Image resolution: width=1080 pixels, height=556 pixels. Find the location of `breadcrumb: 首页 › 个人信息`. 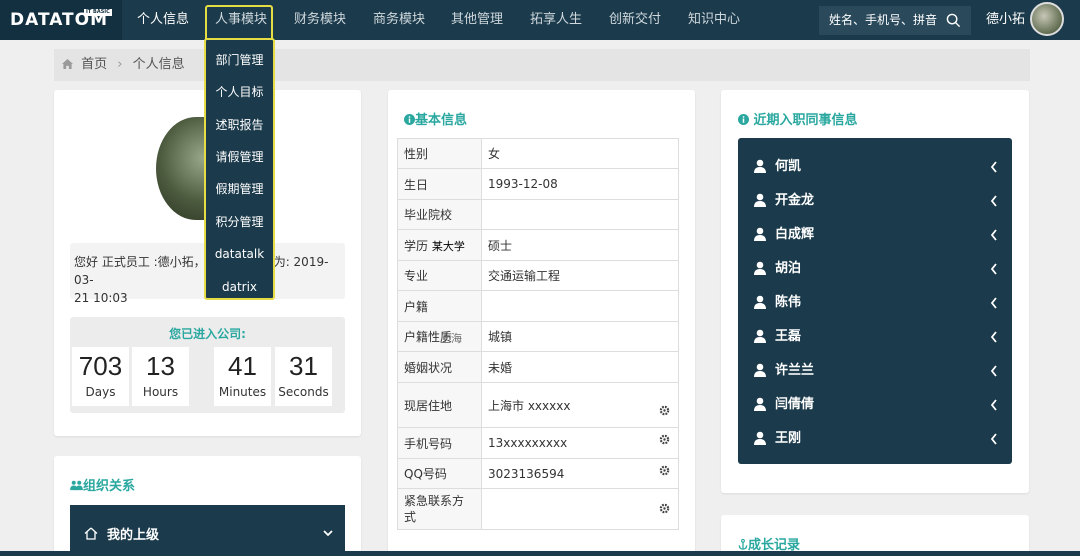

breadcrumb: 首页 › 个人信息 is located at coordinates (542, 65).